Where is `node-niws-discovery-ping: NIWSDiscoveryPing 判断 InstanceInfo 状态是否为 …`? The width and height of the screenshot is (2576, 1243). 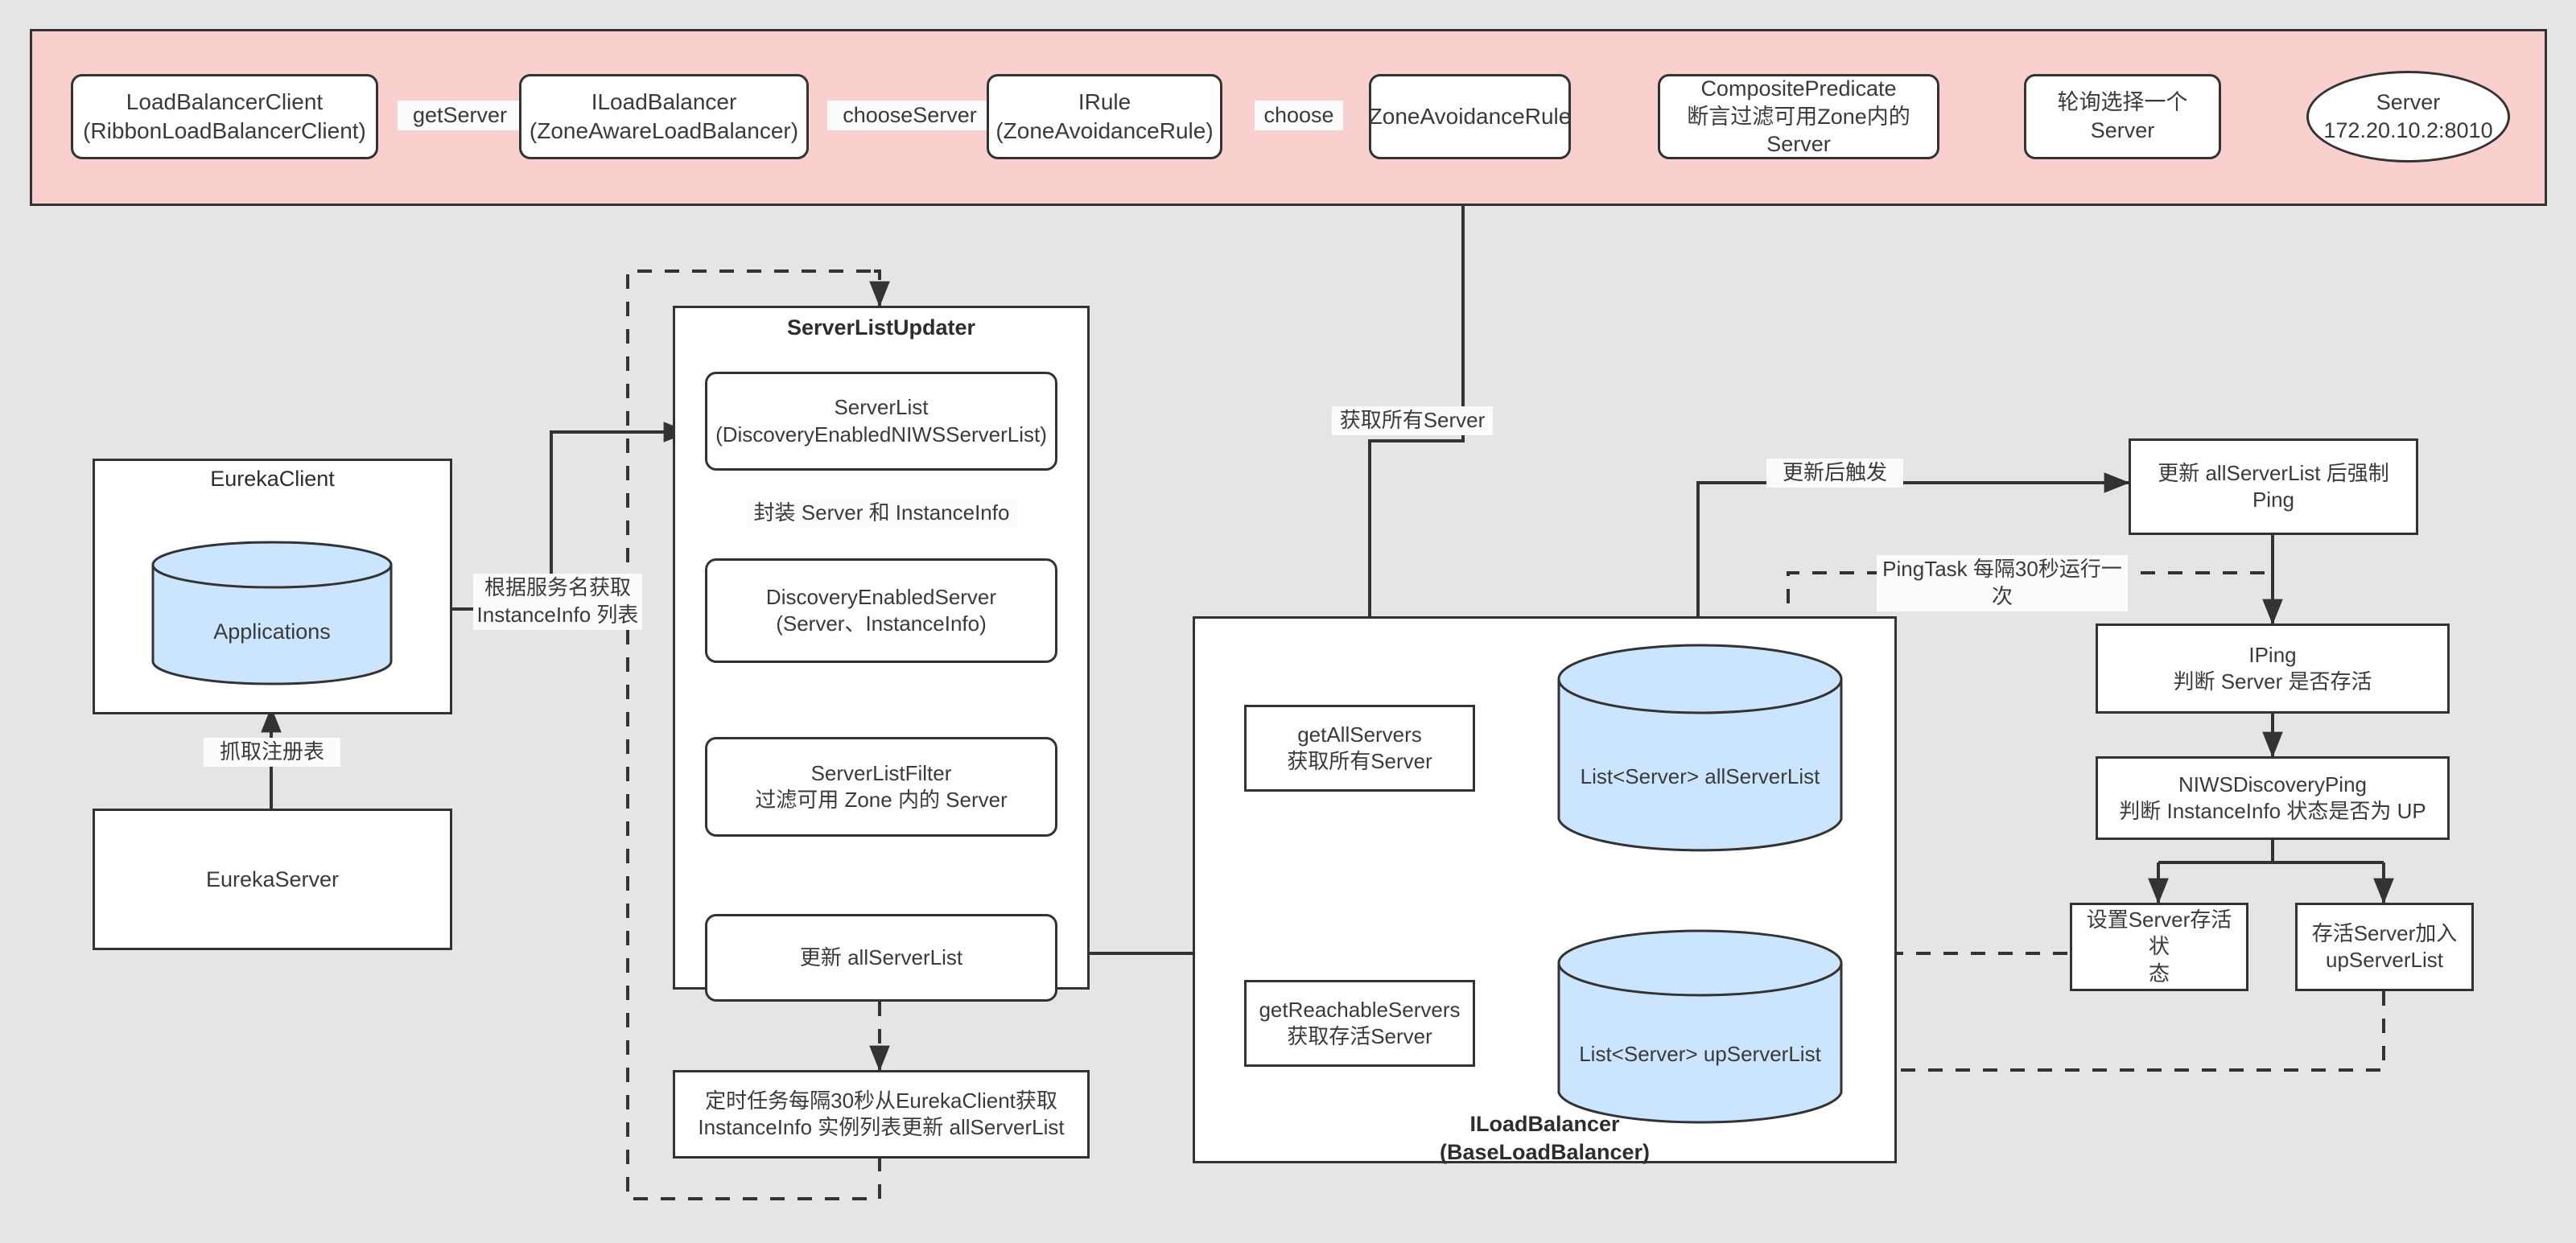
node-niws-discovery-ping: NIWSDiscoveryPing 判断 InstanceInfo 状态是否为 … is located at coordinates (2273, 798).